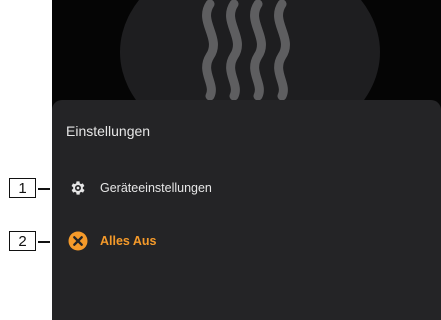 The height and width of the screenshot is (320, 441). Describe the element at coordinates (44, 189) in the screenshot. I see `callout-1-leader` at that location.